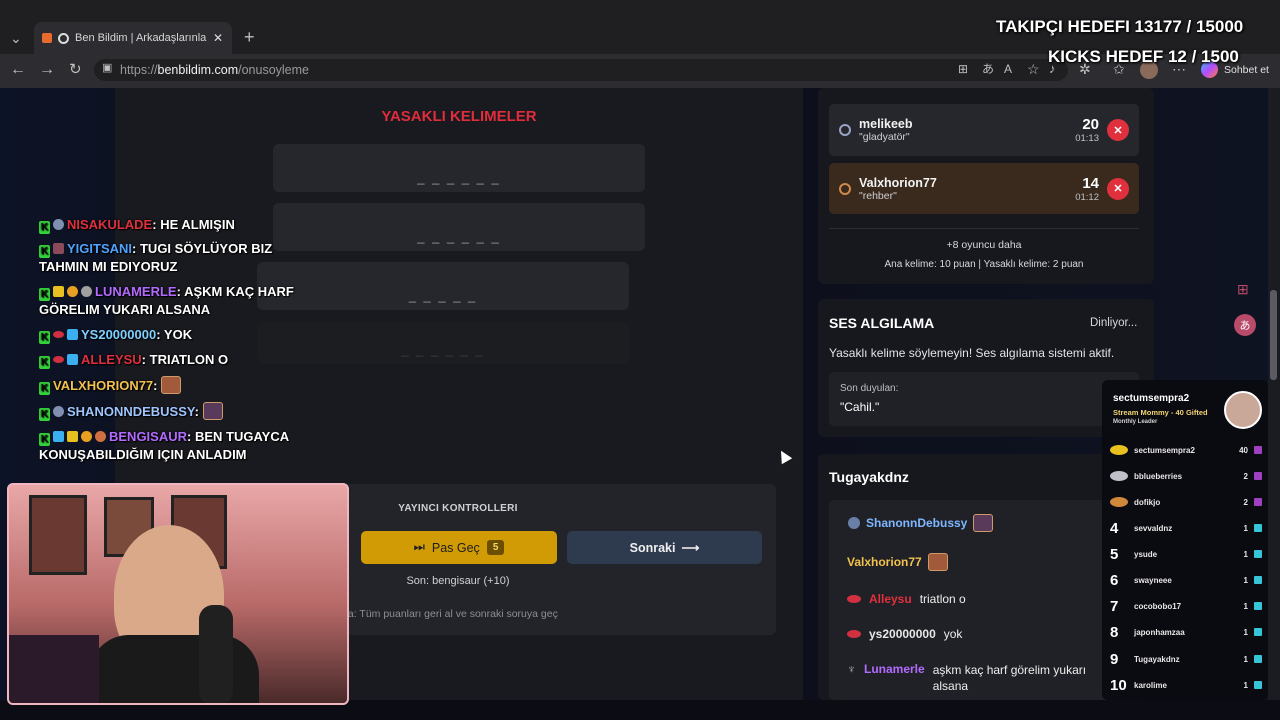  I want to click on scrollbar-thumb, so click(1273, 335).